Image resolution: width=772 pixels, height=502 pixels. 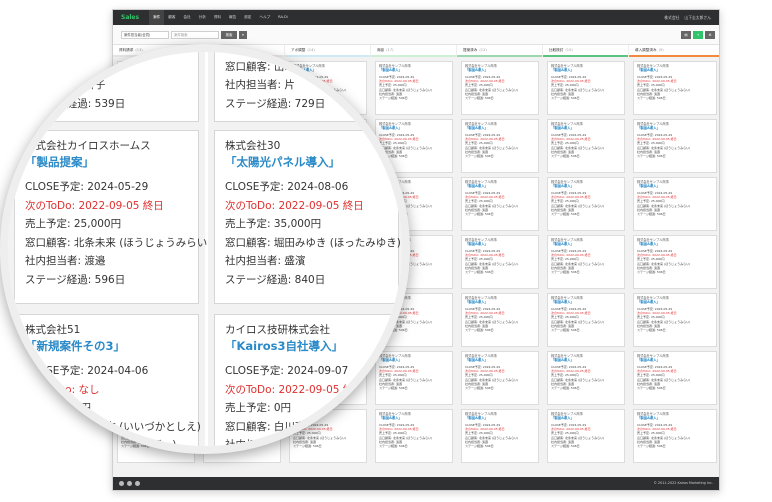 What do you see at coordinates (129, 483) in the screenshot?
I see `chat-icon` at bounding box center [129, 483].